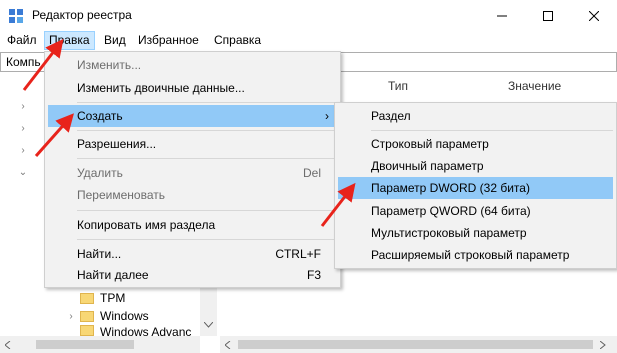 The width and height of the screenshot is (617, 353). I want to click on arrow-to-edit-menu, so click(43, 64).